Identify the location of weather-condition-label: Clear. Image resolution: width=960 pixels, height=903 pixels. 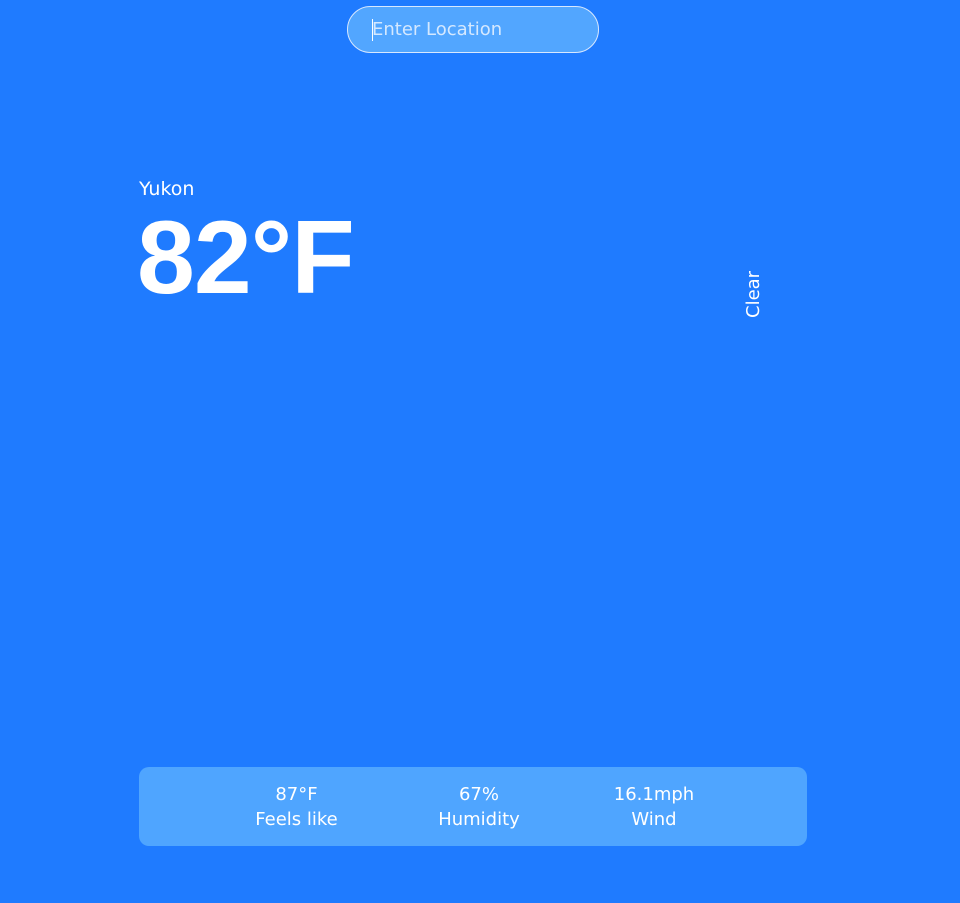
(753, 294).